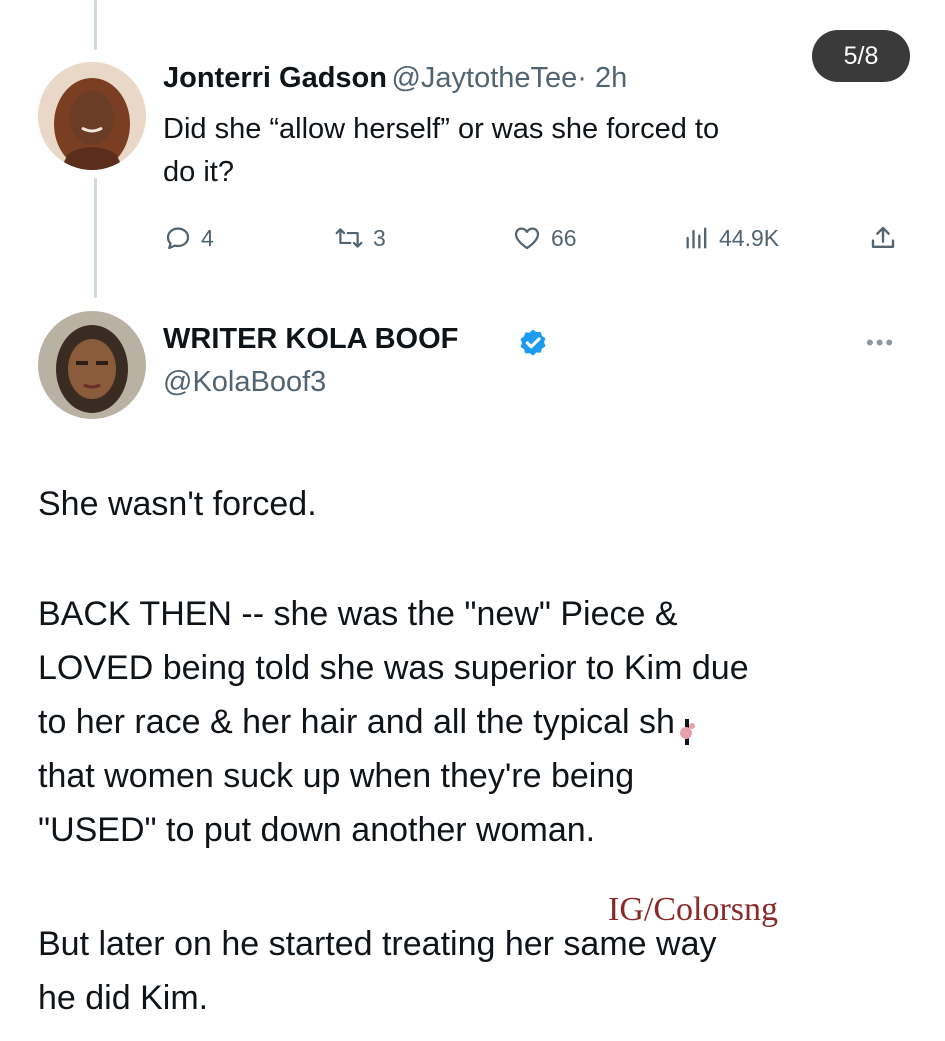 This screenshot has height=1041, width=945. Describe the element at coordinates (123, 998) in the screenshot. I see `tweet-line: he did Kim.` at that location.